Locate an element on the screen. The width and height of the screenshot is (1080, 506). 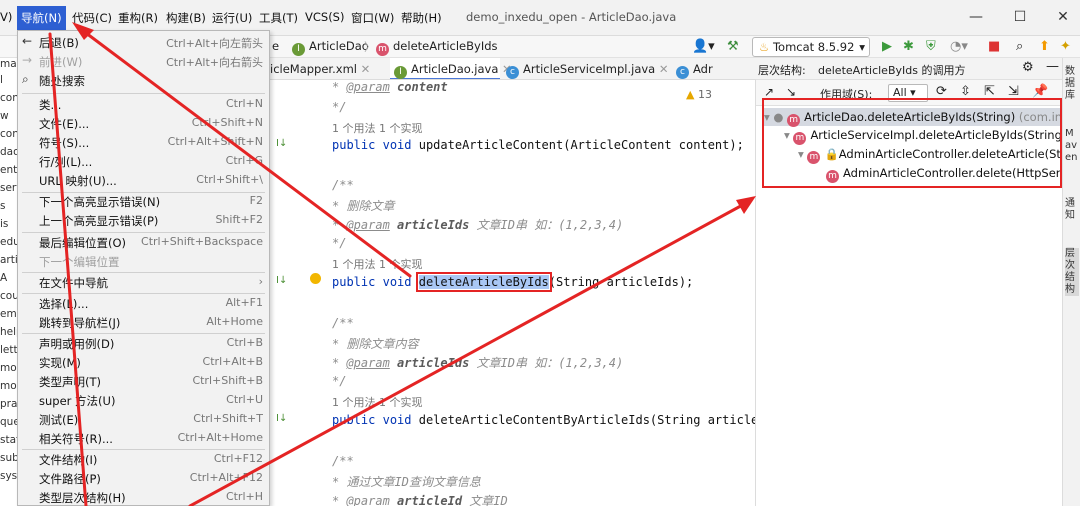
menu-item-select-in: 选择(L)... Alt+F1 is located at coordinates (143, 303).